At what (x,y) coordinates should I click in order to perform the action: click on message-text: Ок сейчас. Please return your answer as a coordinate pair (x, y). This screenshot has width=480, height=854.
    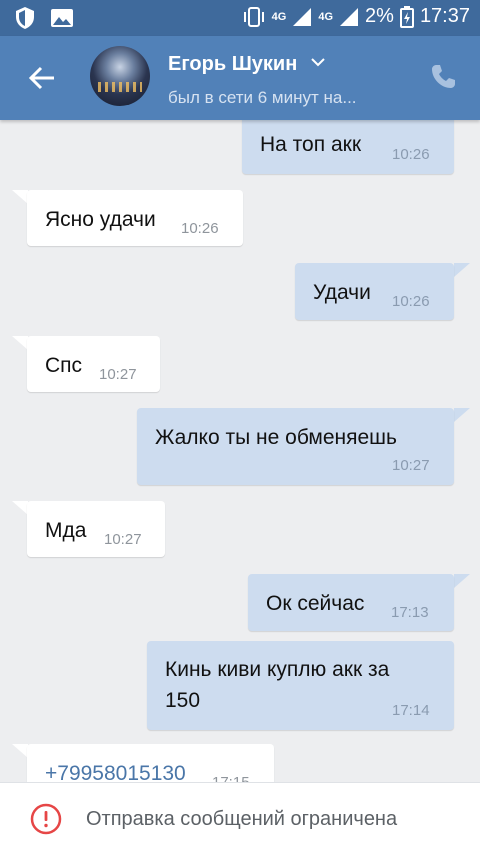
    Looking at the image, I should click on (315, 603).